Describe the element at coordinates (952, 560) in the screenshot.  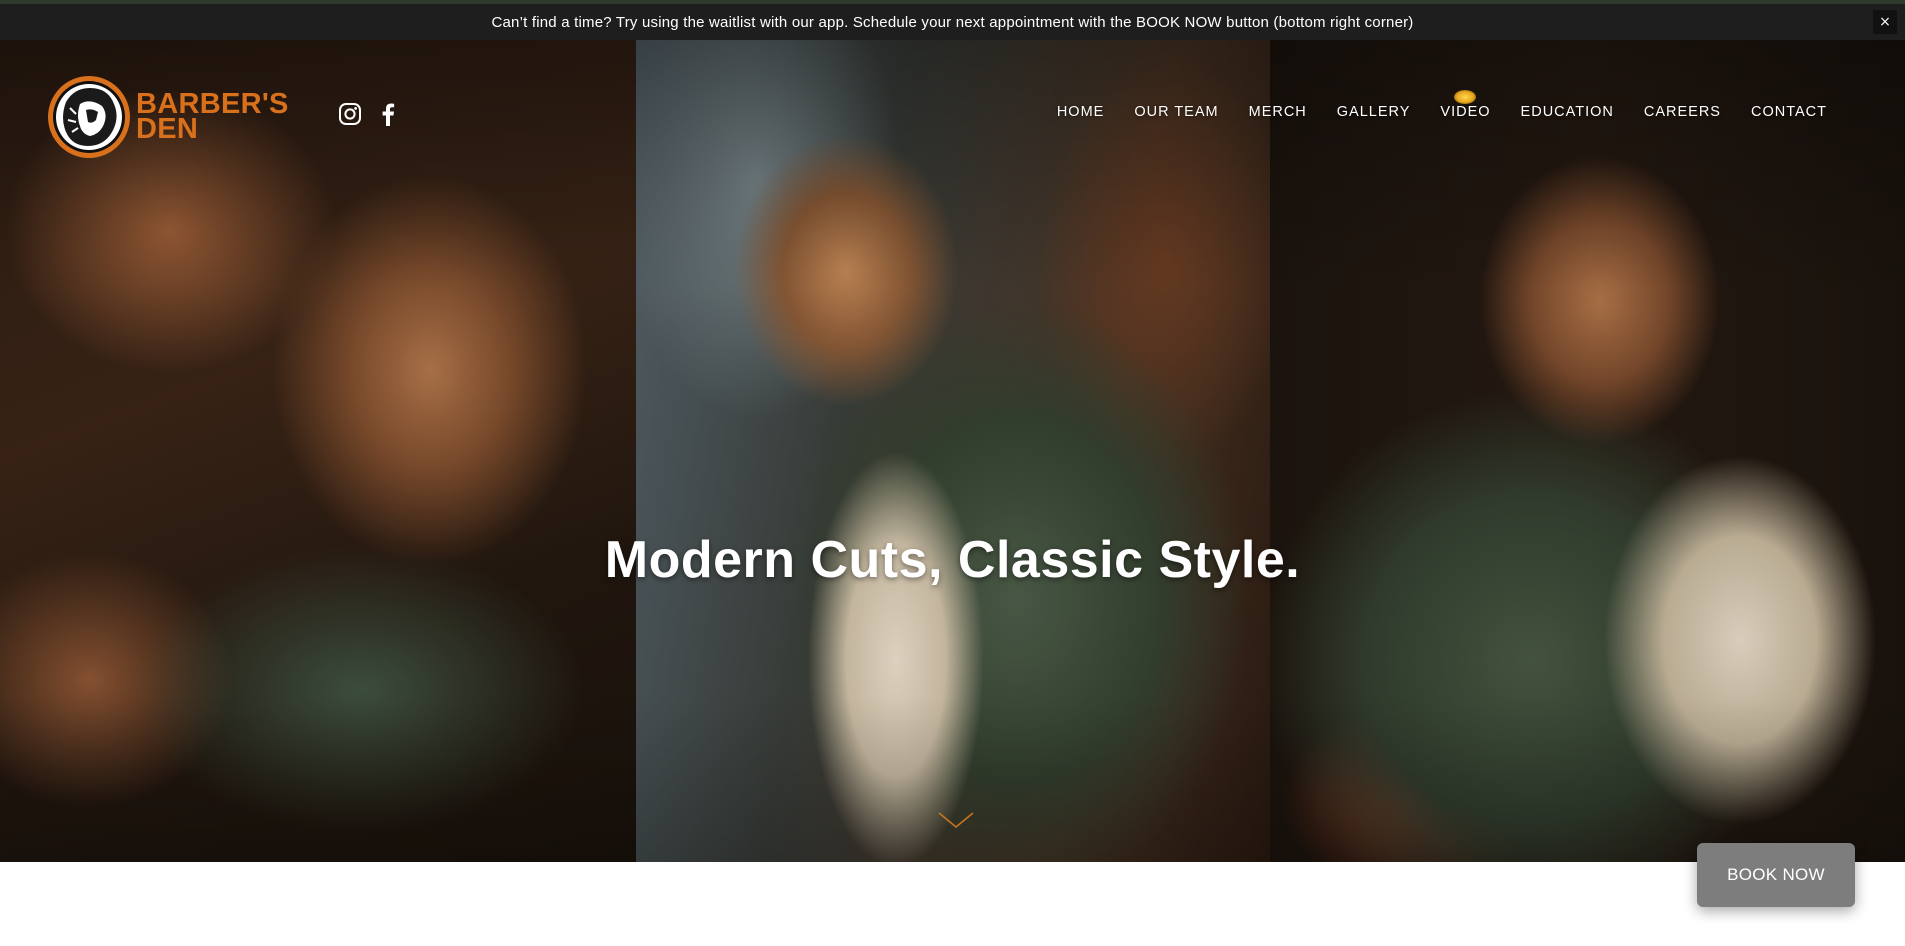
I see `hero-title: Modern Cuts, Classic Style.` at that location.